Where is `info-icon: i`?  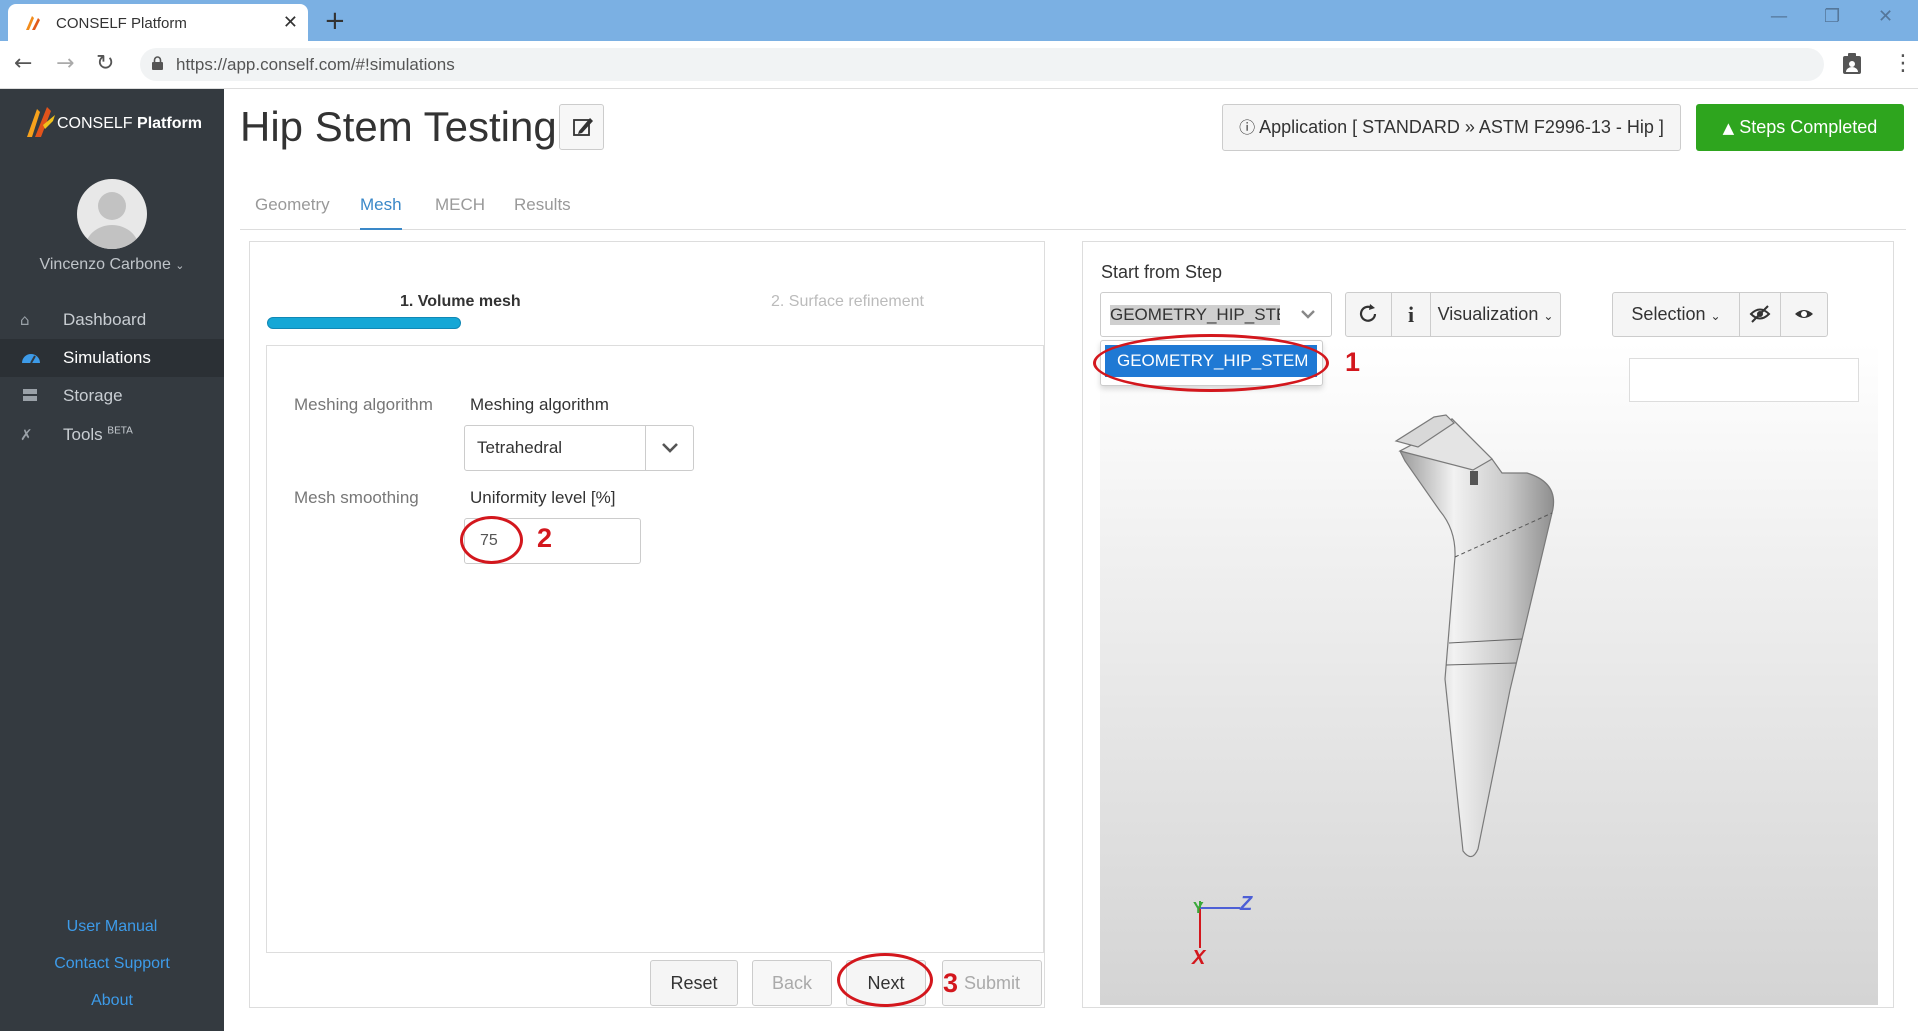
info-icon: i is located at coordinates (1411, 314).